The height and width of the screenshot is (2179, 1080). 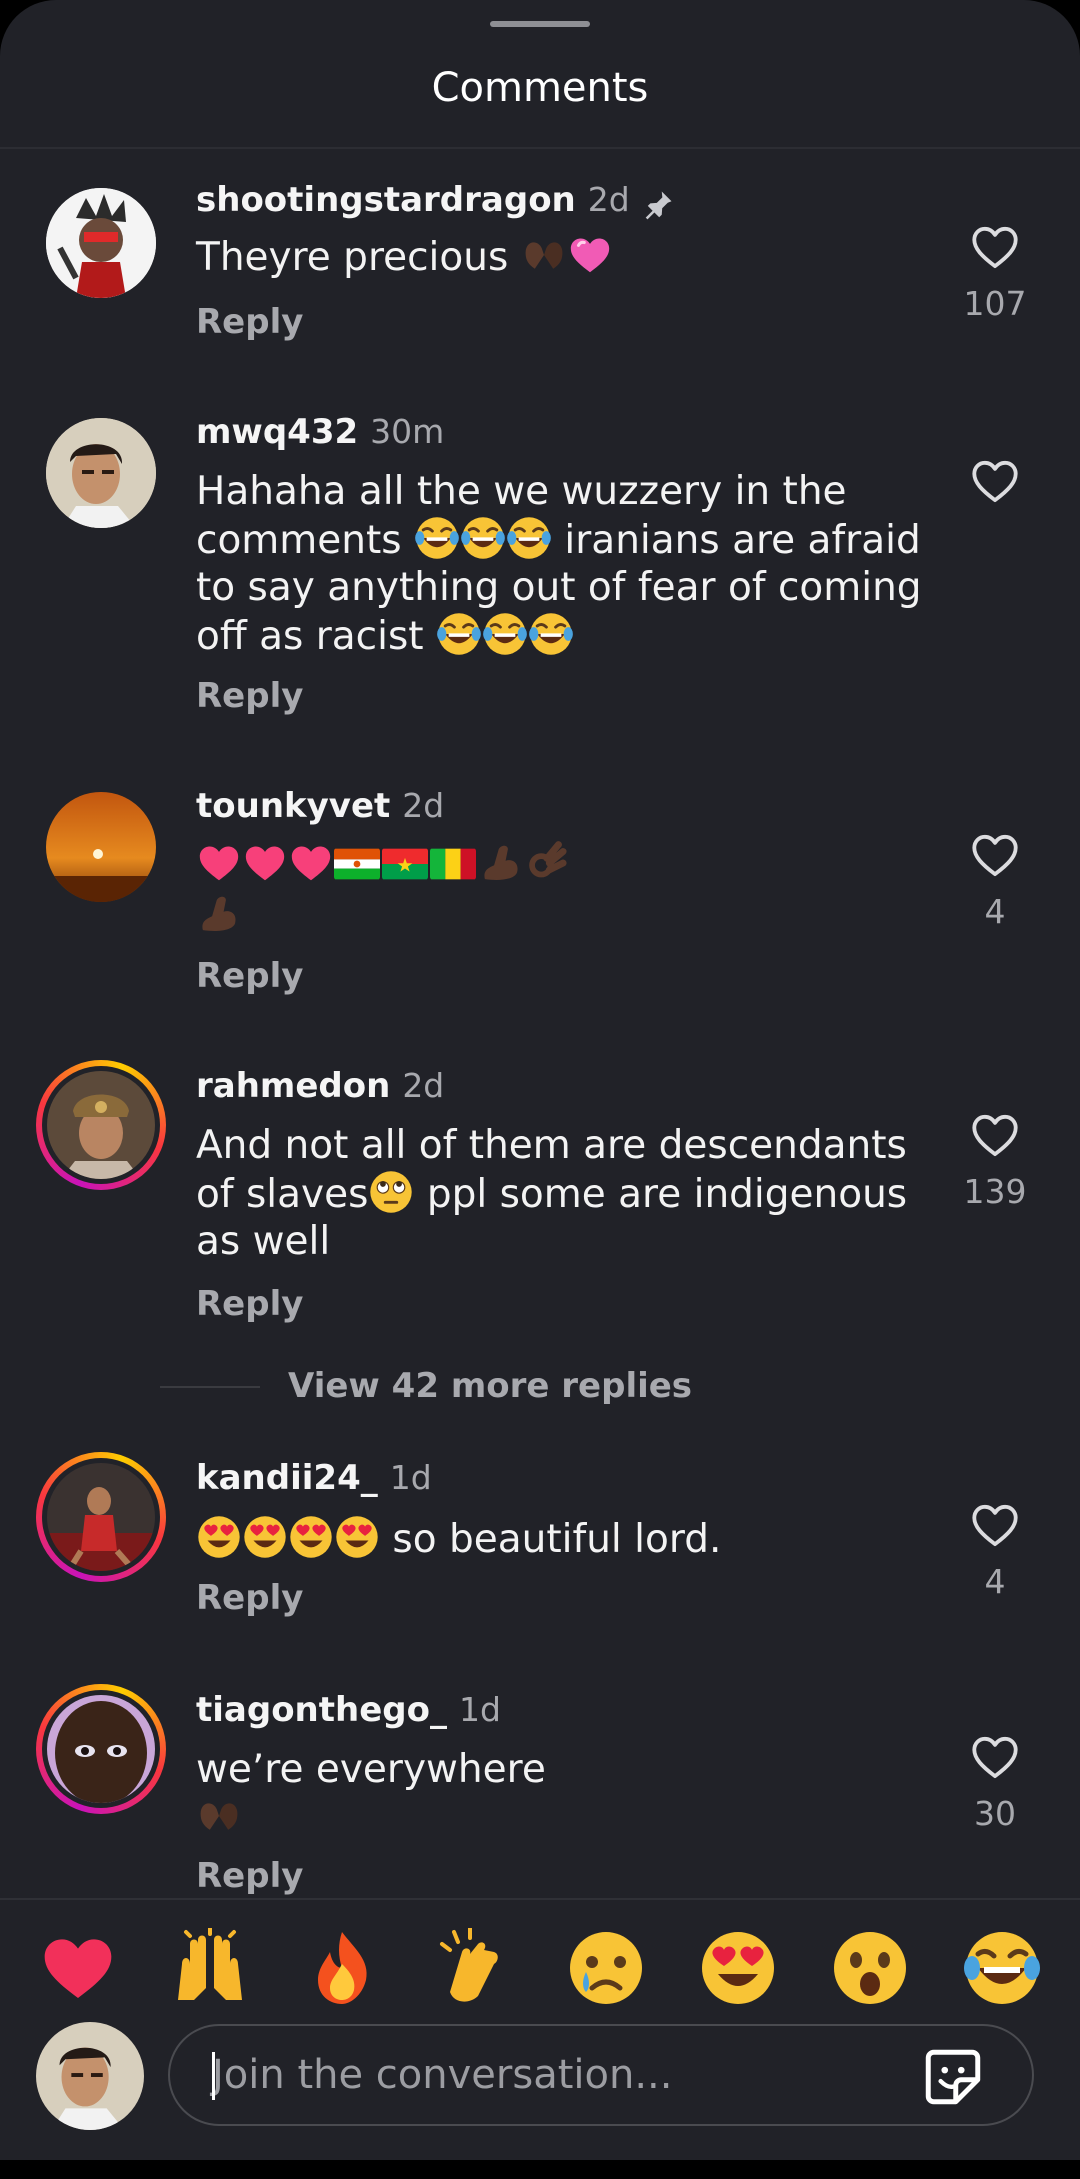 I want to click on pin-icon, so click(x=658, y=207).